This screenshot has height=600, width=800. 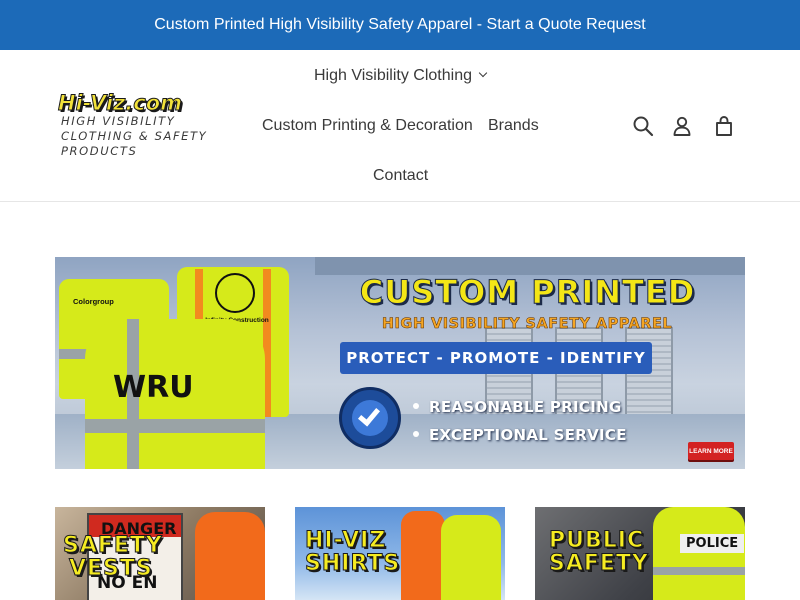 I want to click on nav-contact: Contact, so click(x=400, y=176).